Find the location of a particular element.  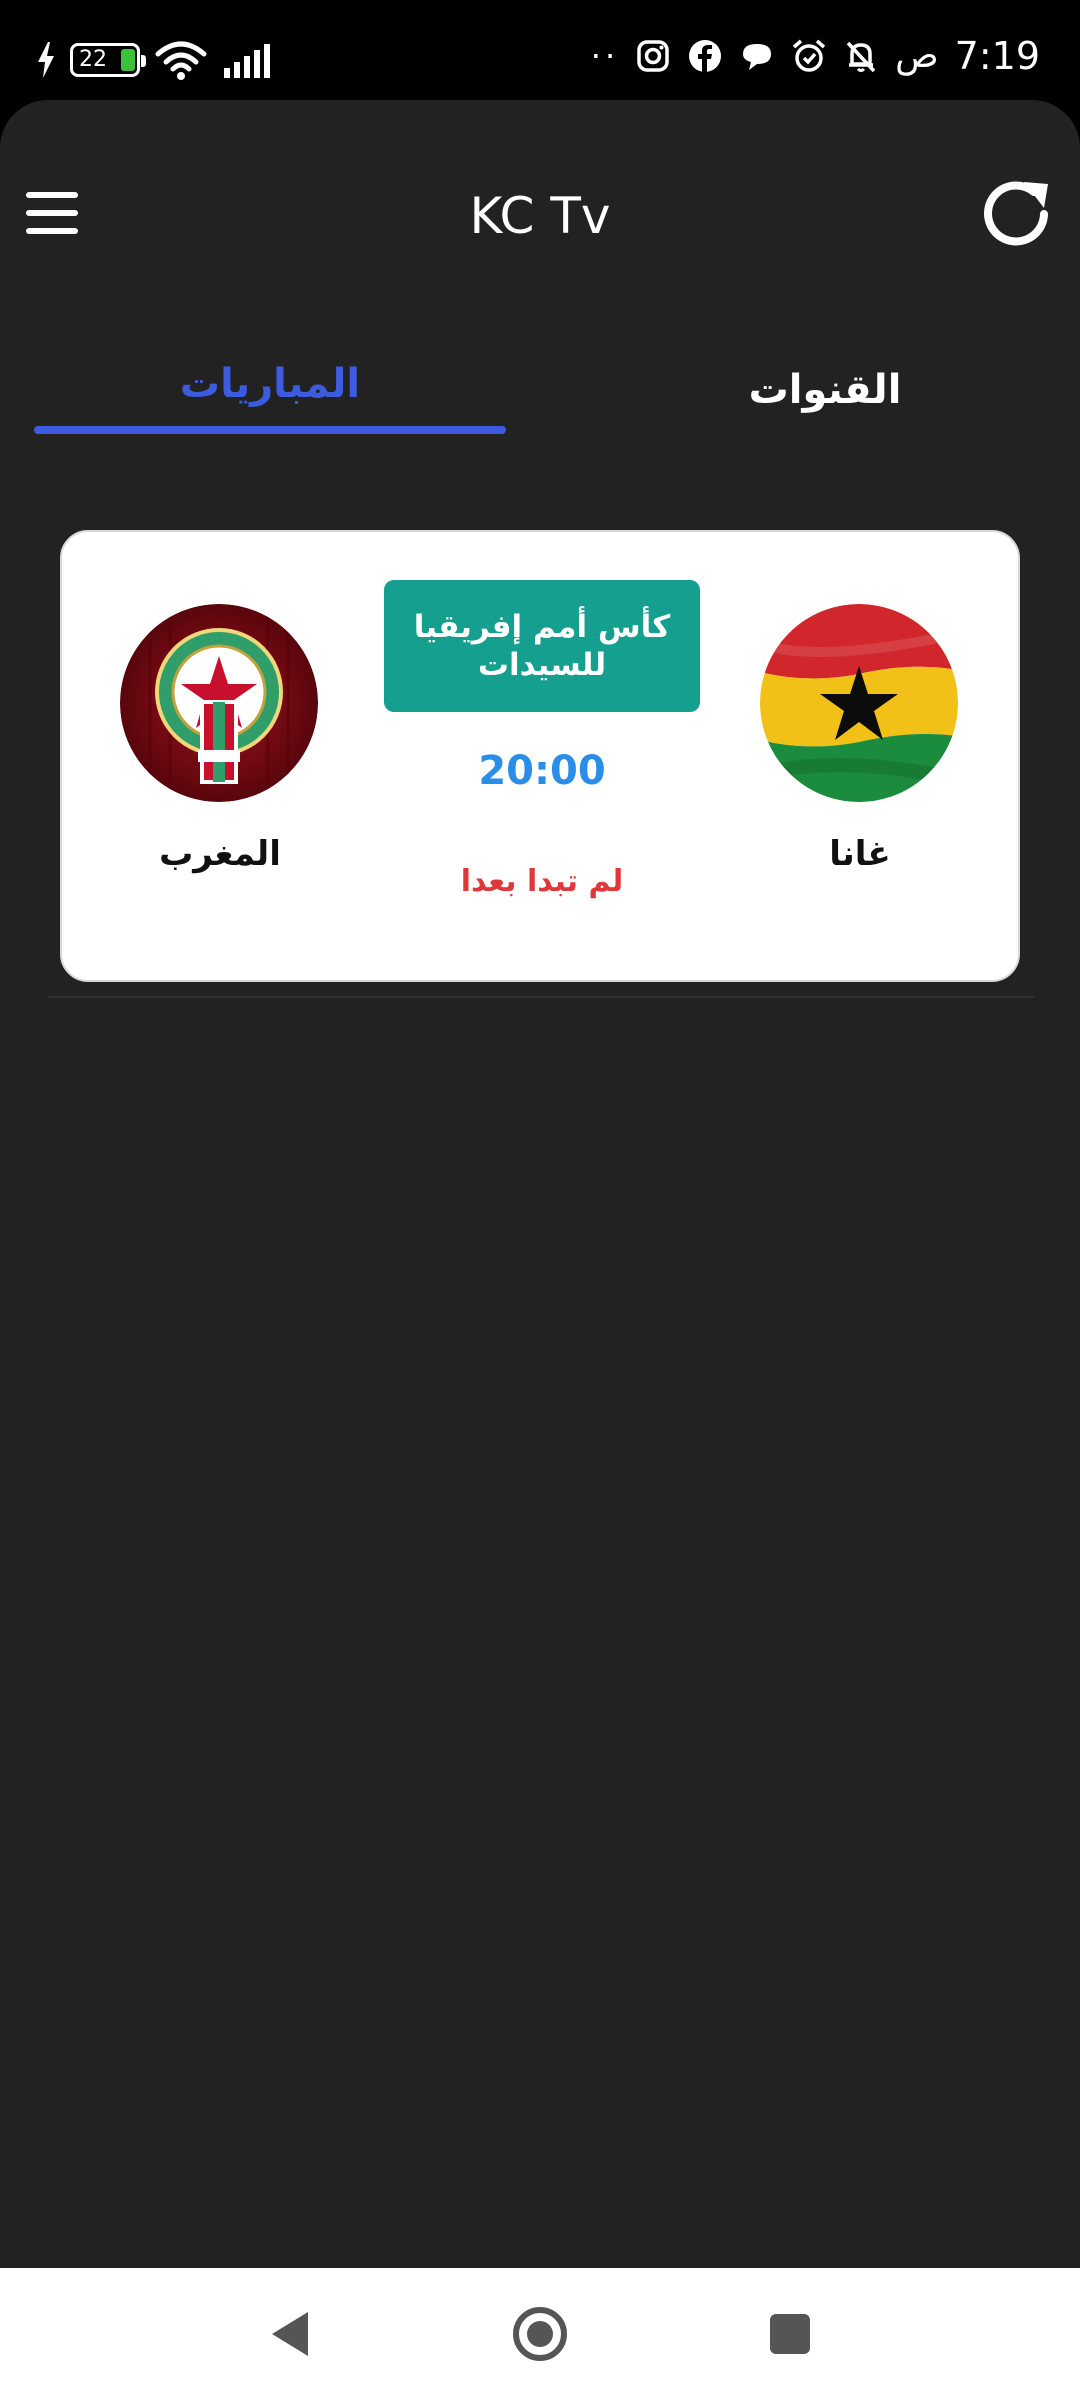

home-icon is located at coordinates (540, 2334).